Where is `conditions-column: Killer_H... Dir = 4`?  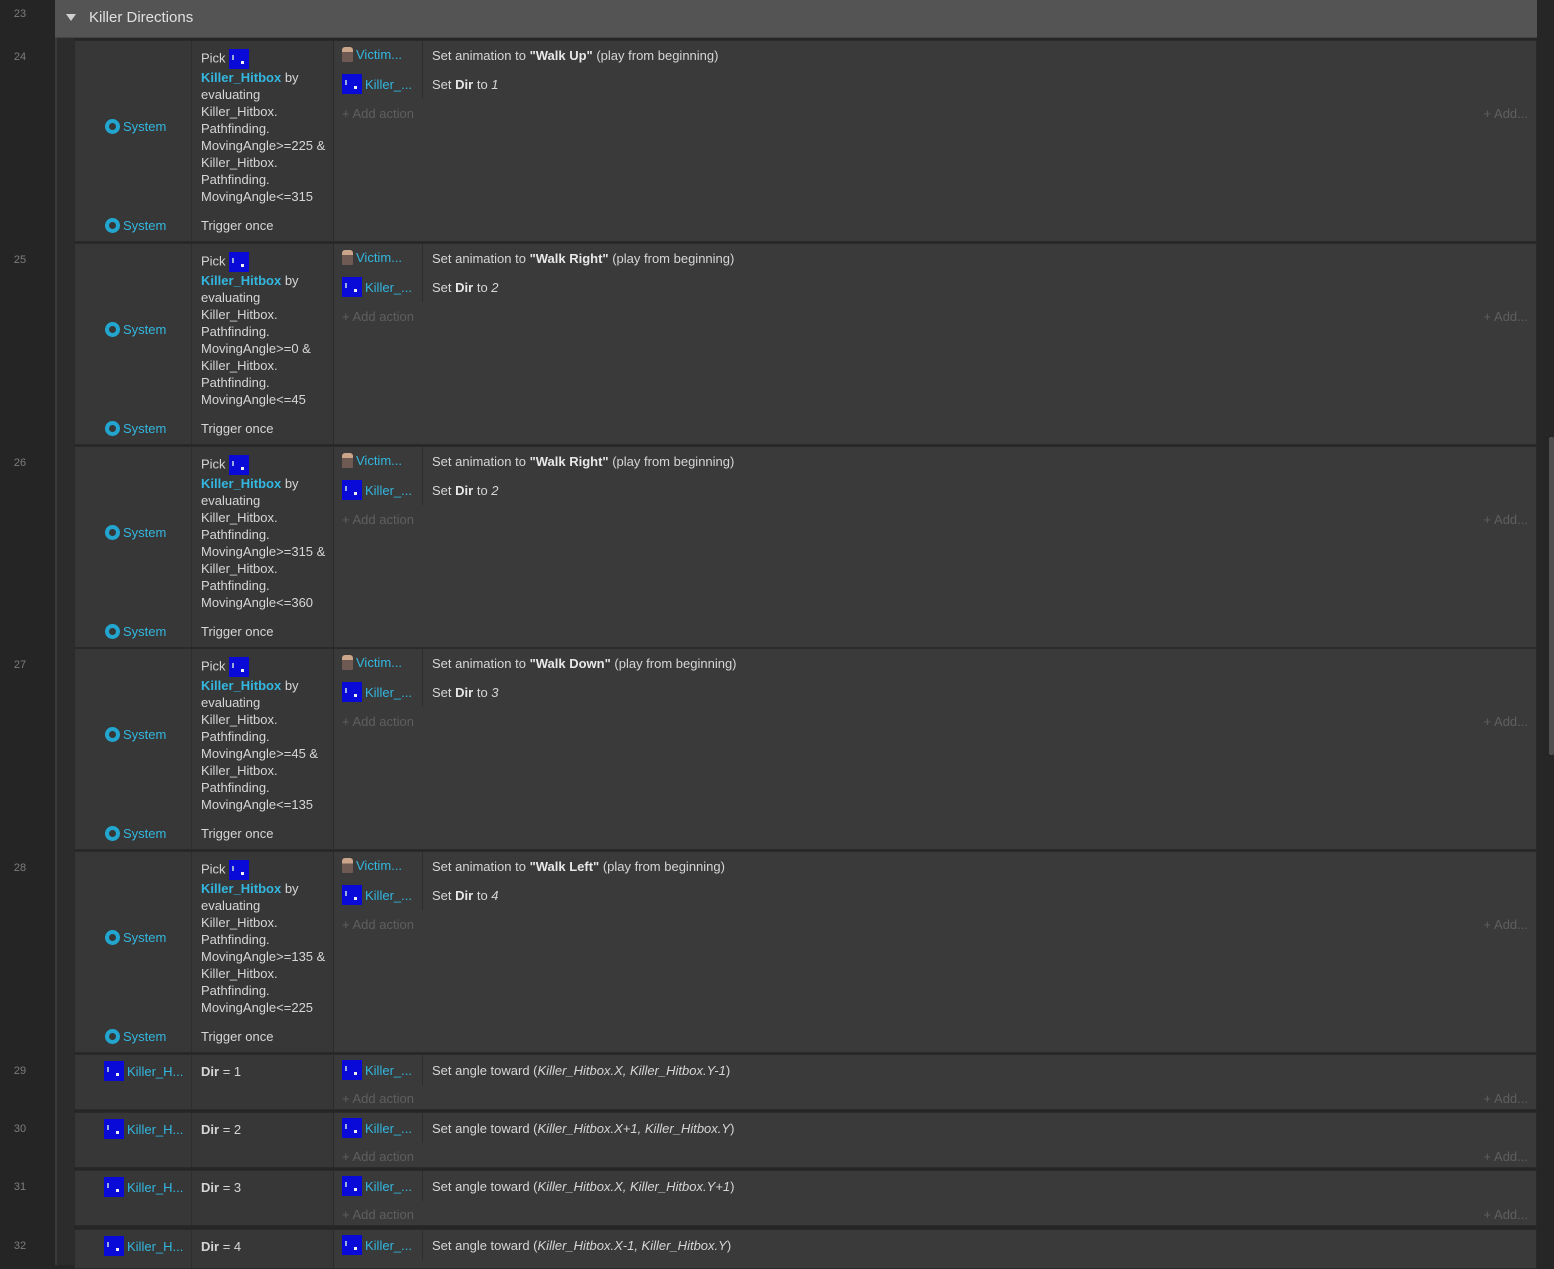 conditions-column: Killer_H... Dir = 4 is located at coordinates (204, 1249).